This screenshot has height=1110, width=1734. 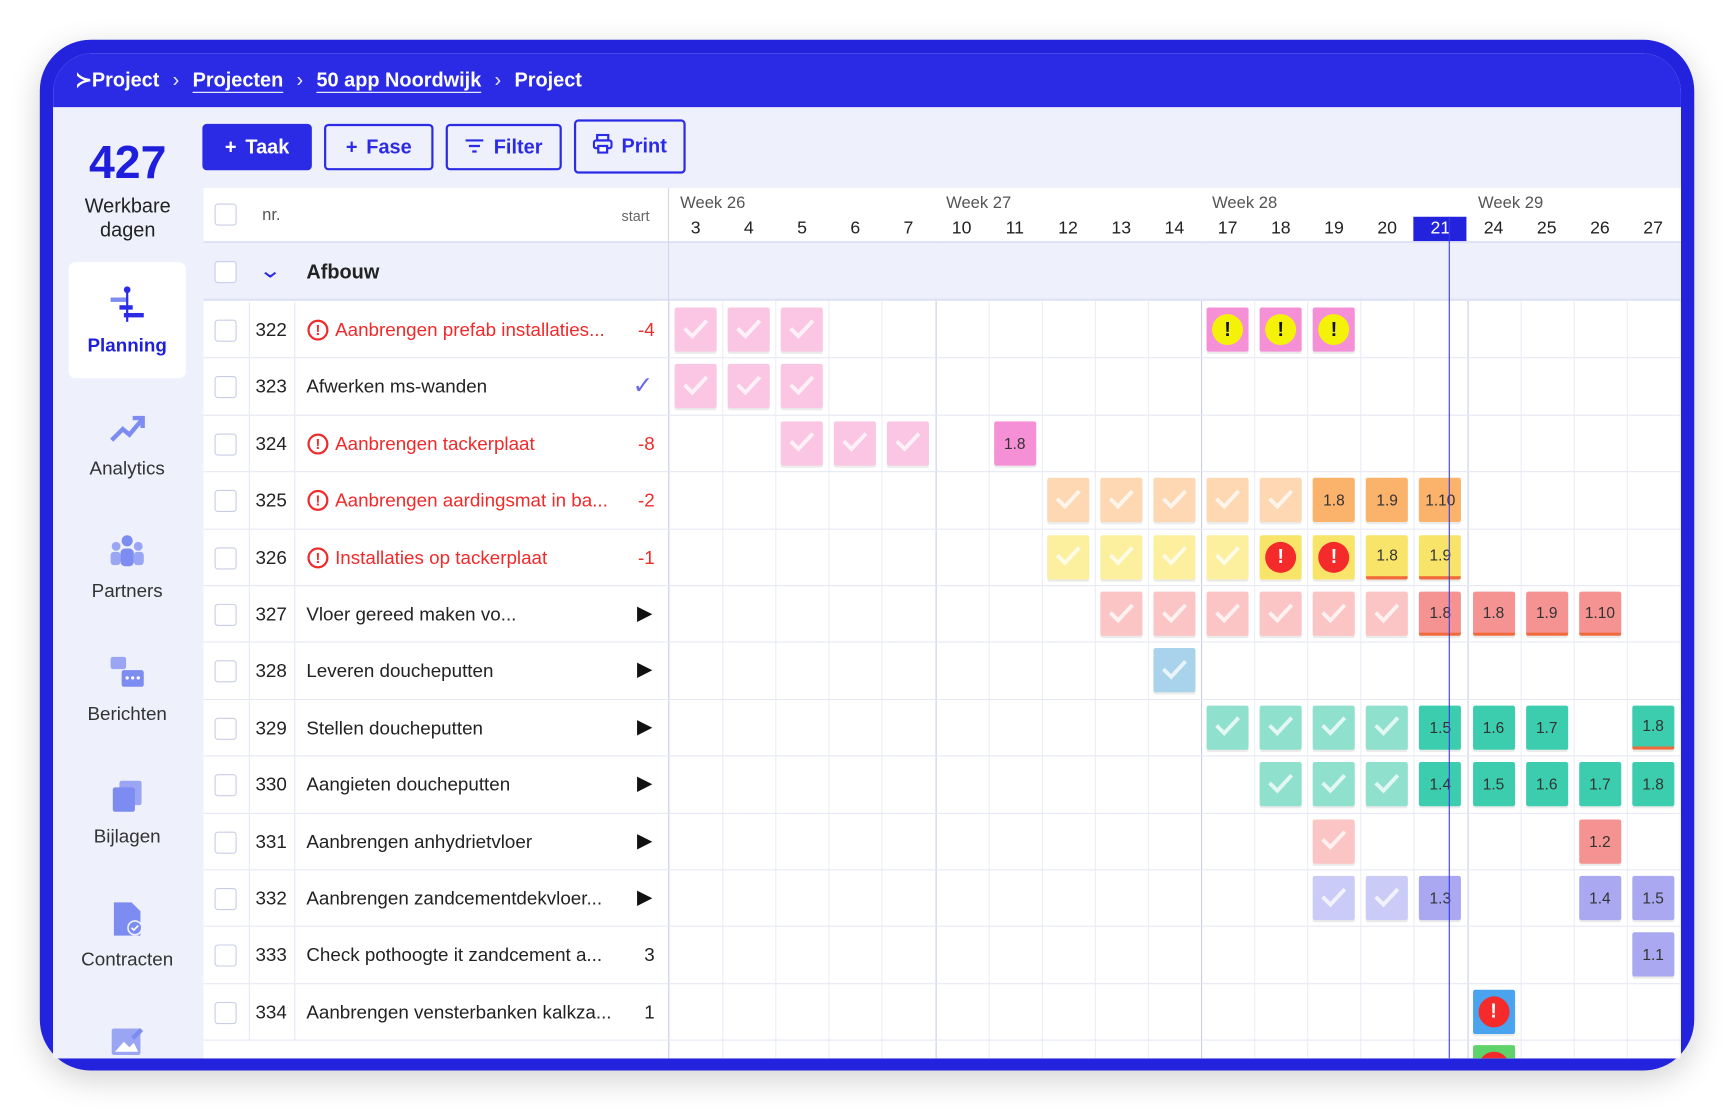 I want to click on gantt-cell: 1.2, so click(x=1599, y=841).